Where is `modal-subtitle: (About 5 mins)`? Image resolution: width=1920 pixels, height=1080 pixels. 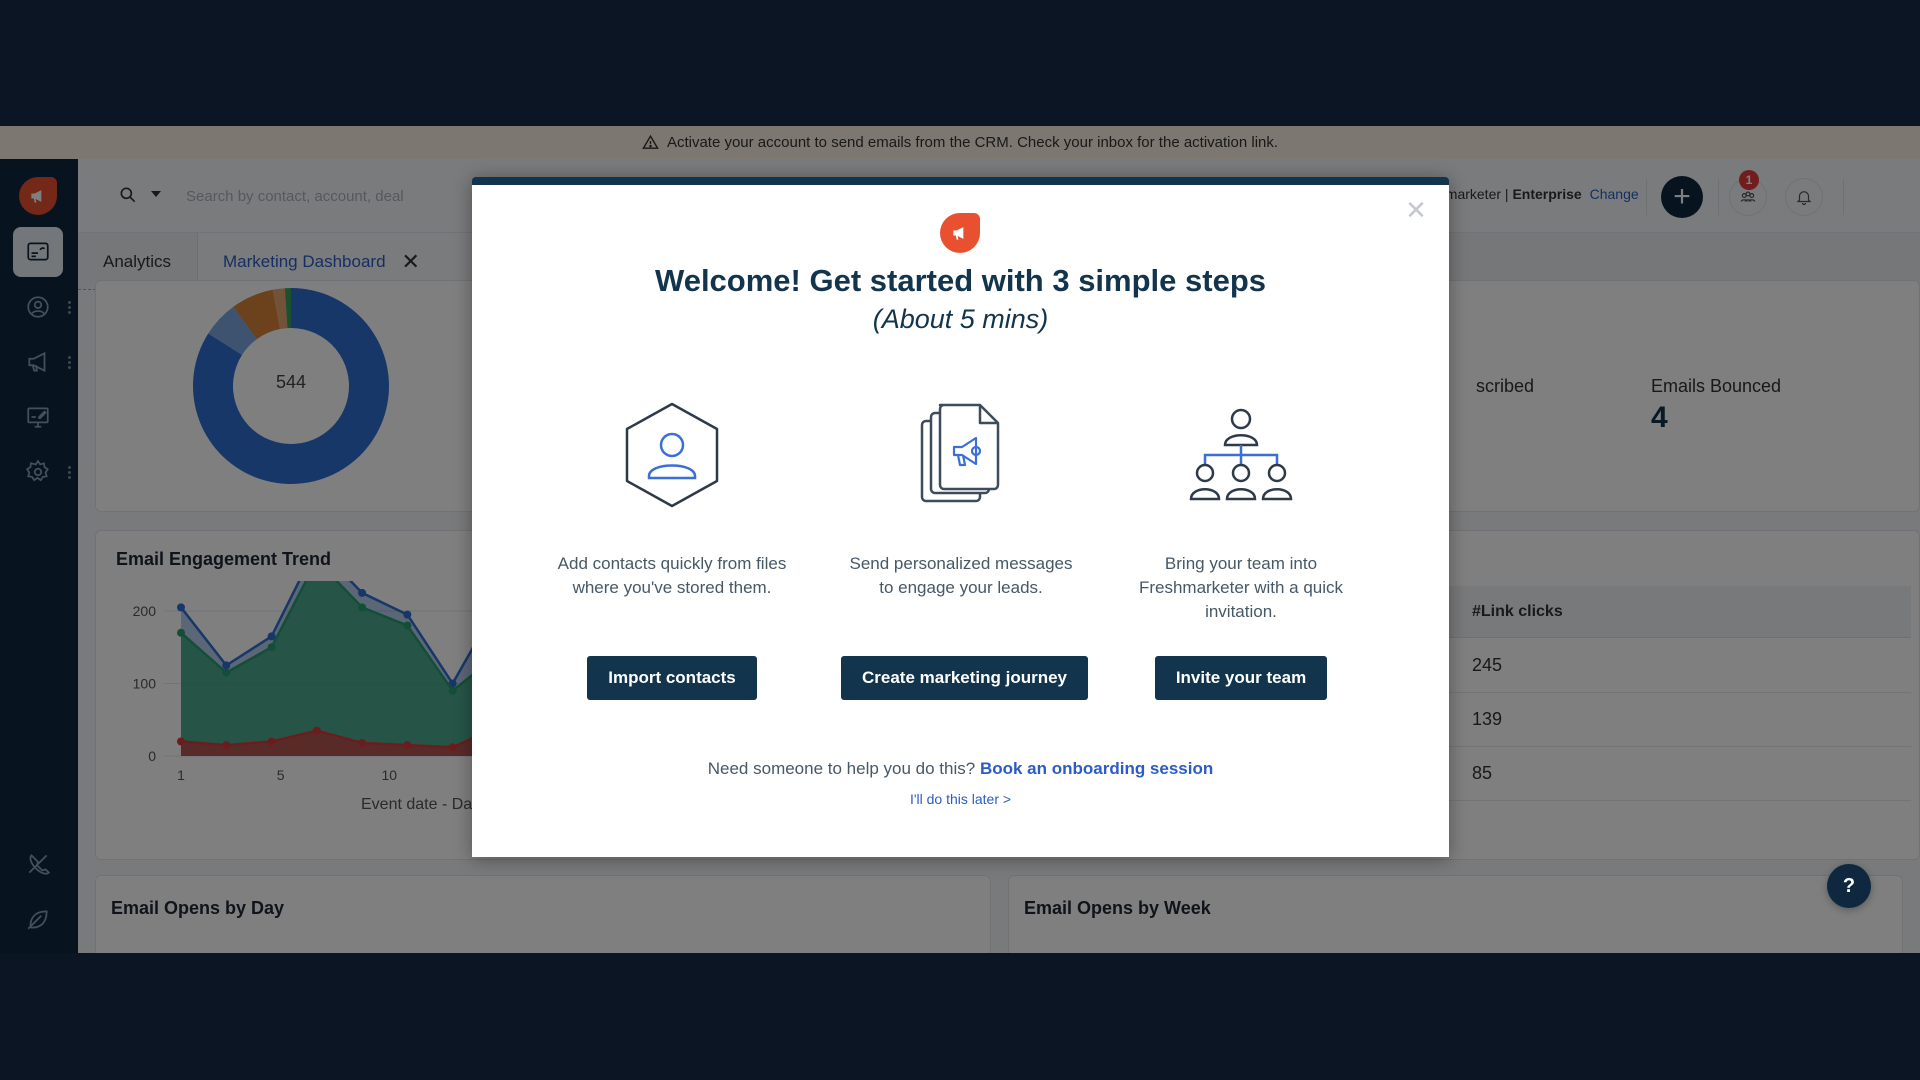
modal-subtitle: (About 5 mins) is located at coordinates (960, 319).